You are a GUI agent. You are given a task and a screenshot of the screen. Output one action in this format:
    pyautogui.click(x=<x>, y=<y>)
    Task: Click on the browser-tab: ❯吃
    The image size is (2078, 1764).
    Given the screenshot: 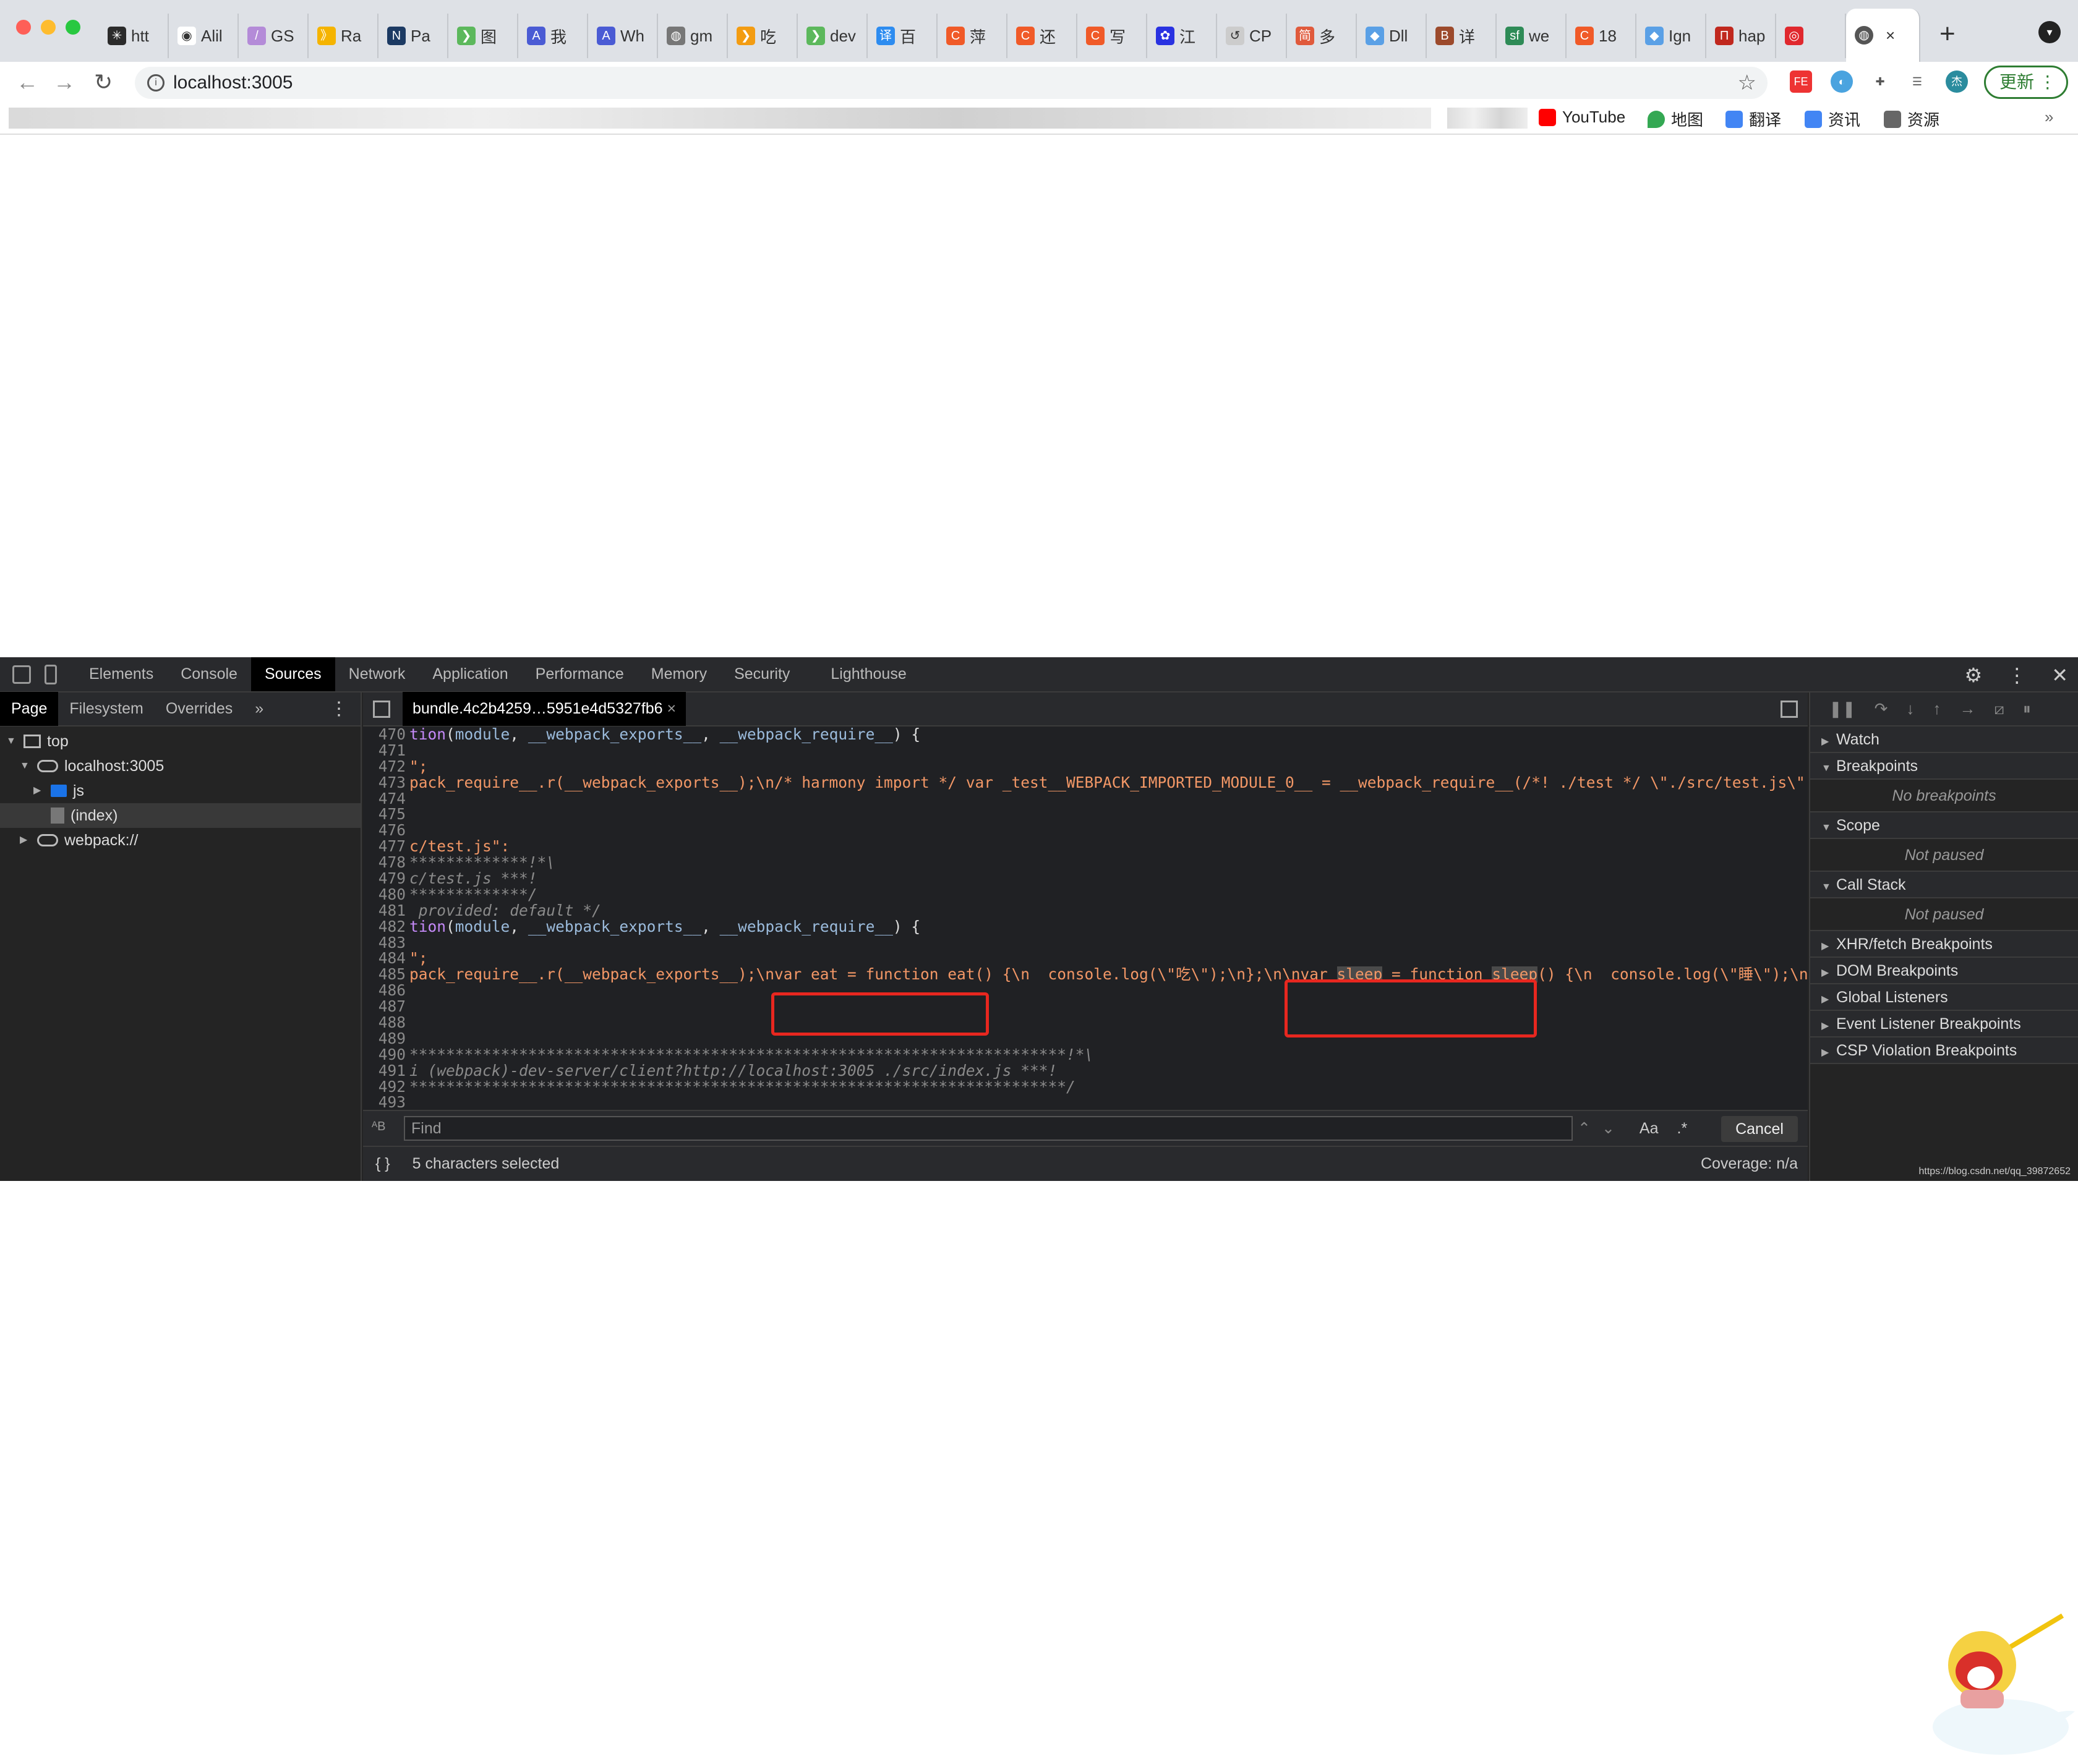 What is the action you would take?
    pyautogui.click(x=763, y=36)
    